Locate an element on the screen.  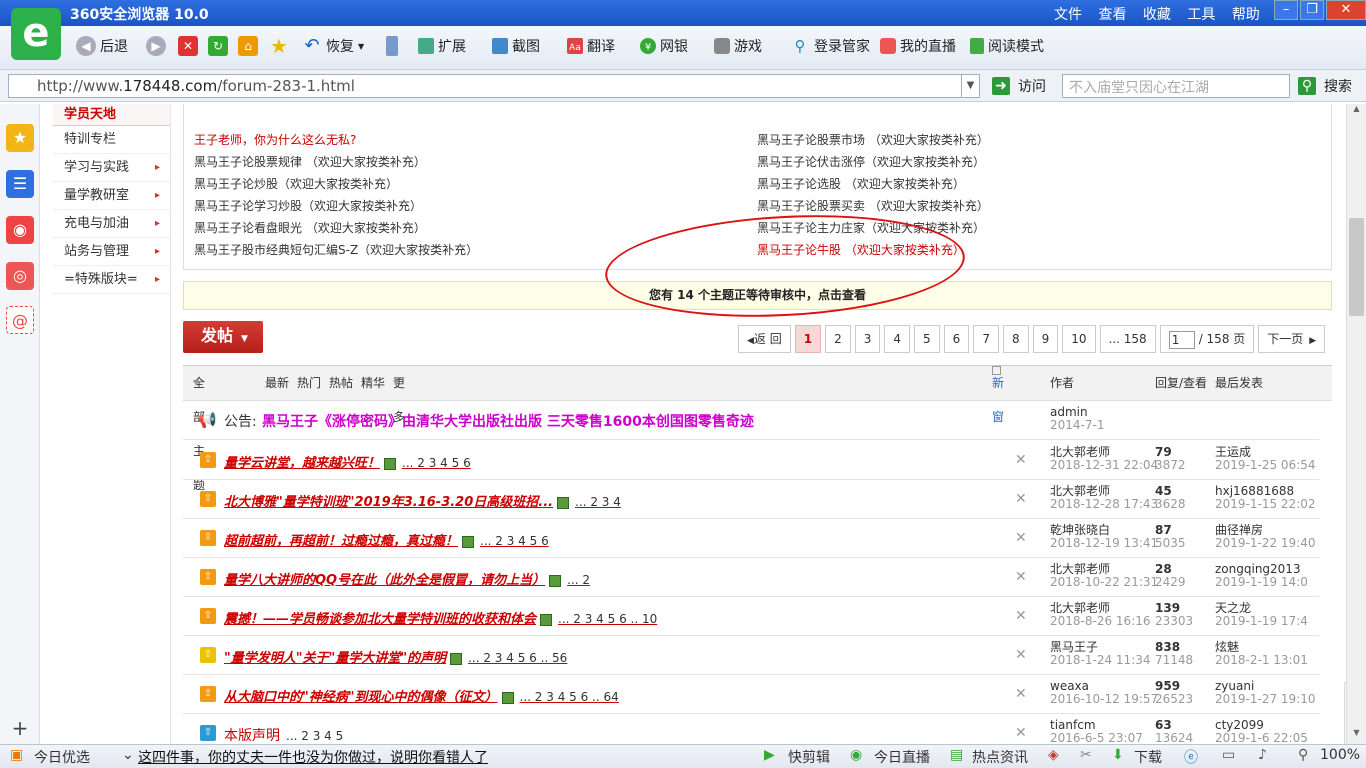
extensions-button: 扩展 is located at coordinates (442, 46).